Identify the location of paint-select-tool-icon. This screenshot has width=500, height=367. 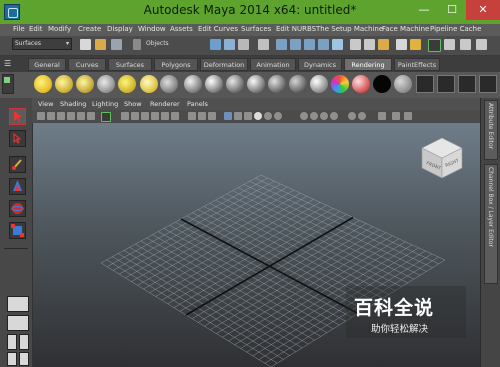
(17, 164).